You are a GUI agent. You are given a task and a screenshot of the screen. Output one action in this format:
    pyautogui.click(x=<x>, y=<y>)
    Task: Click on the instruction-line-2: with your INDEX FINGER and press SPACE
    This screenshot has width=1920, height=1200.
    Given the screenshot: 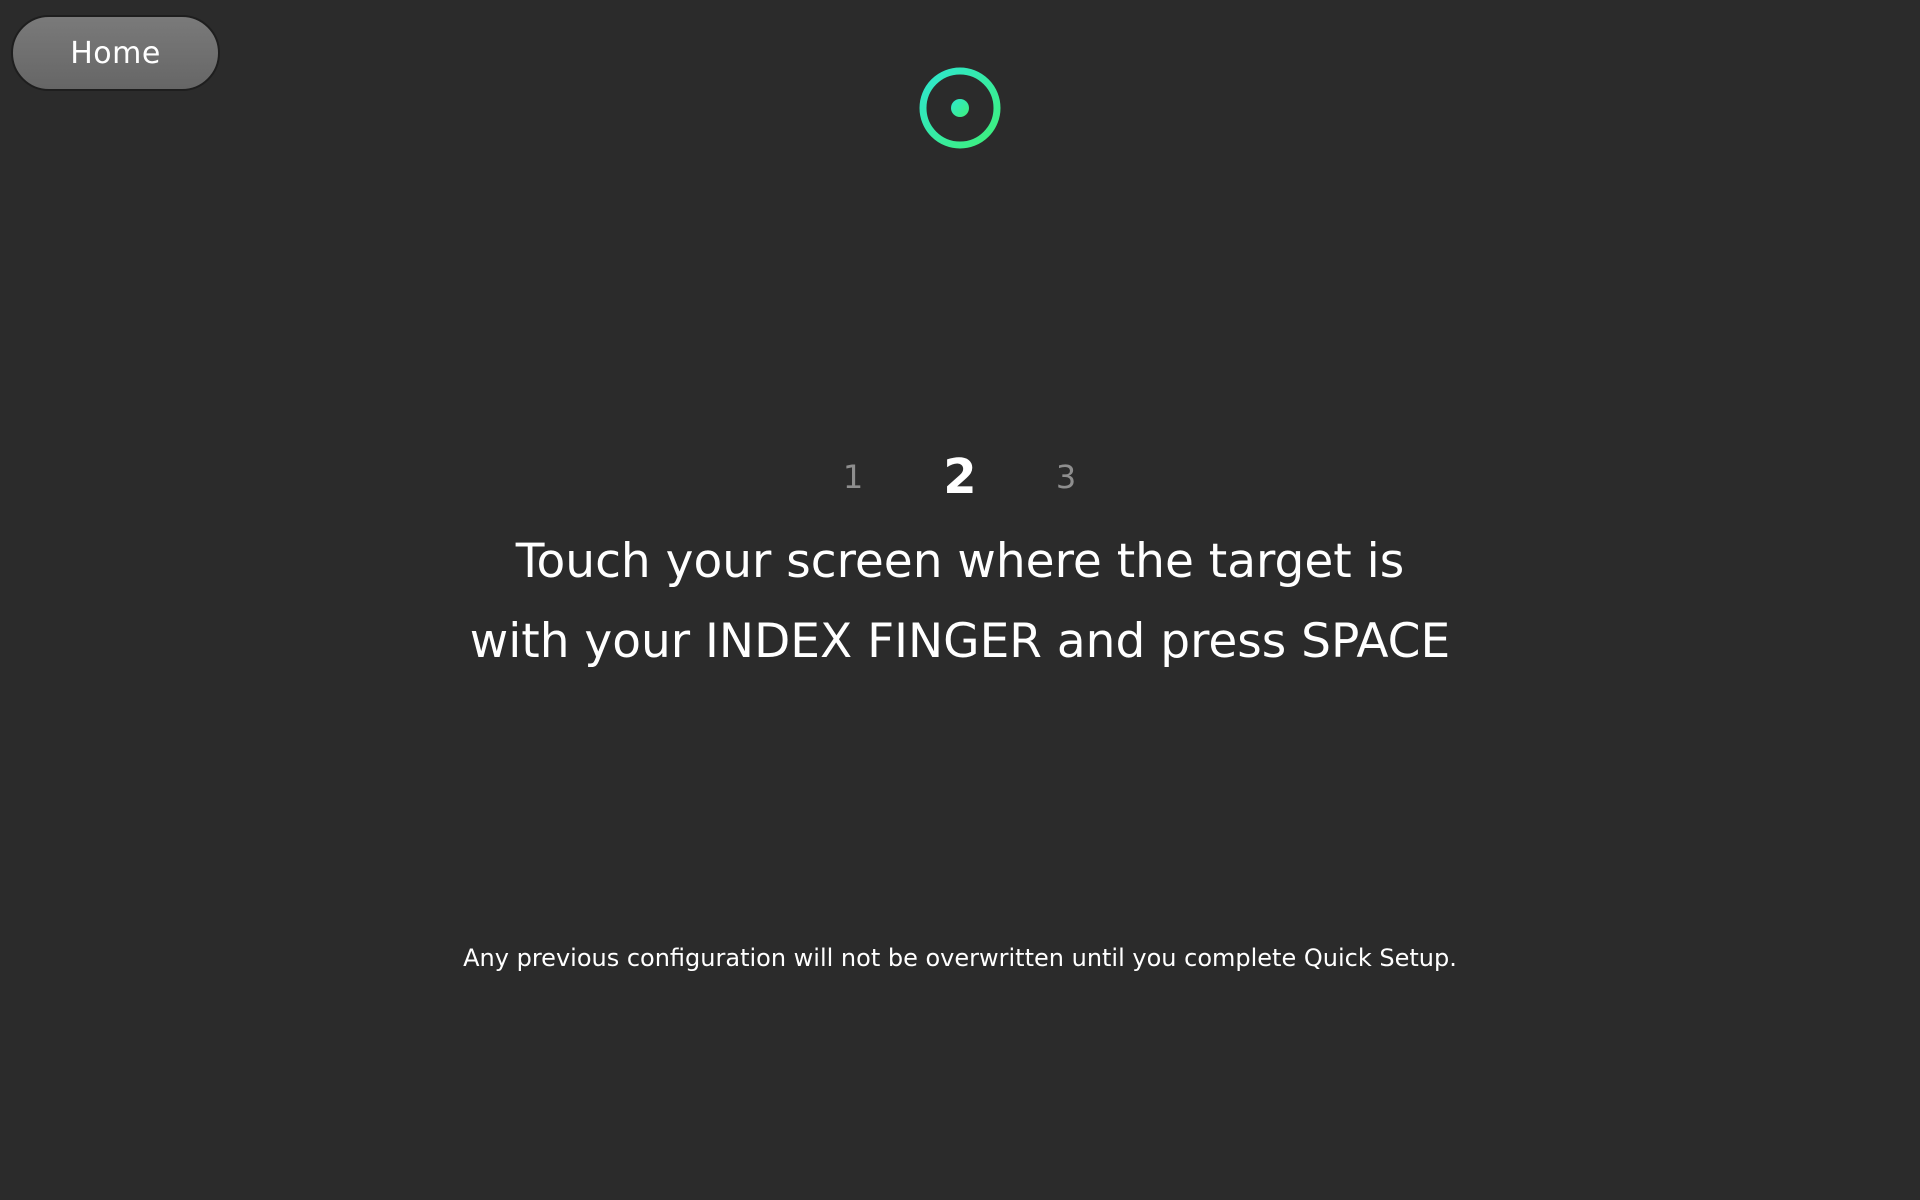 What is the action you would take?
    pyautogui.click(x=960, y=641)
    